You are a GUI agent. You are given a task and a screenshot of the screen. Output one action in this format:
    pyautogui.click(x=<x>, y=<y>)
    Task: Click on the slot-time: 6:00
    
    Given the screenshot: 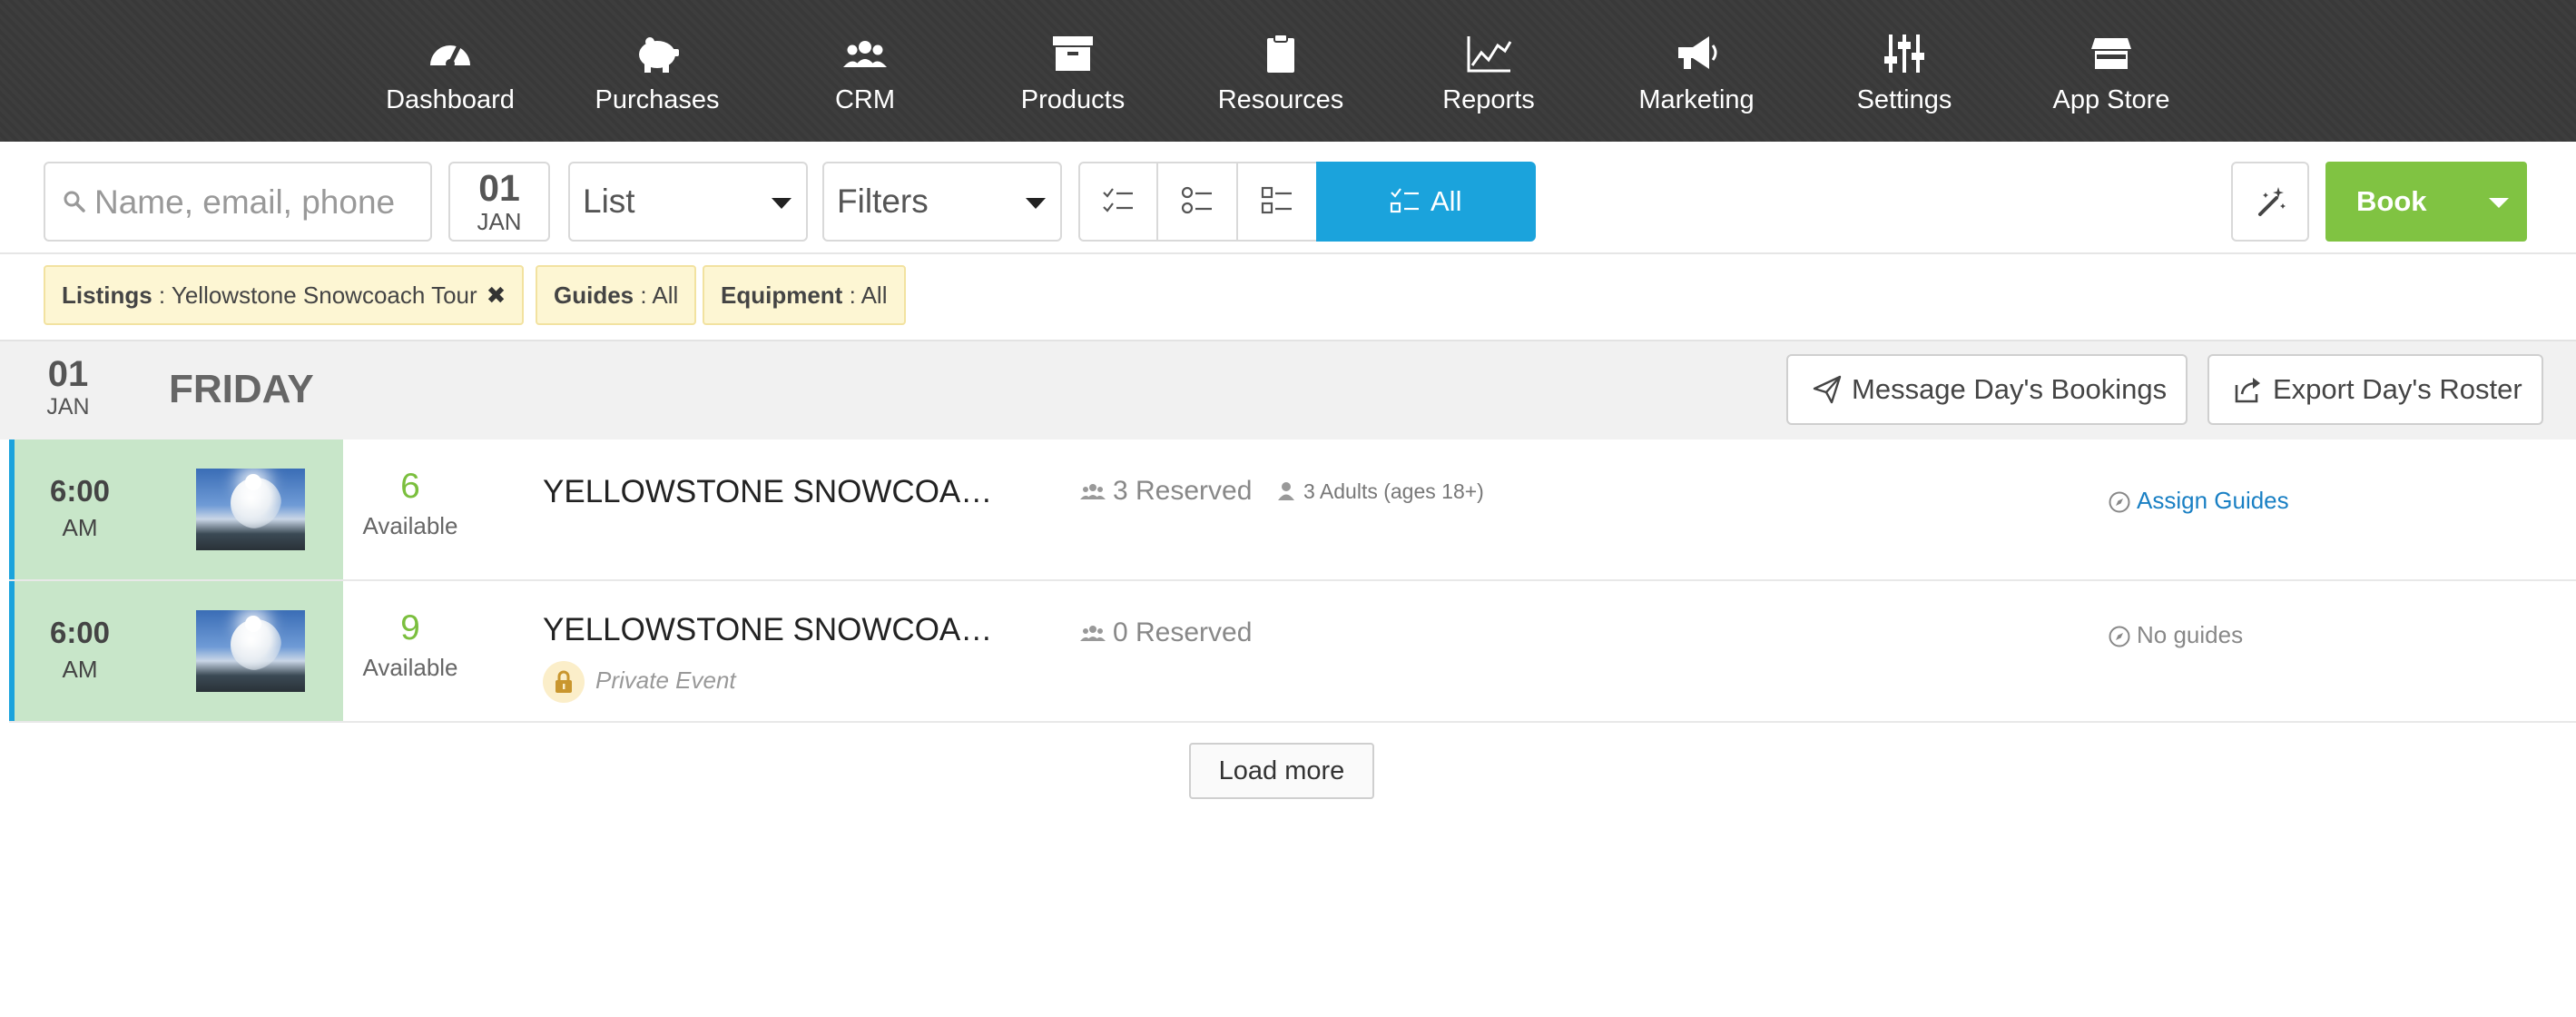 What is the action you would take?
    pyautogui.click(x=80, y=491)
    